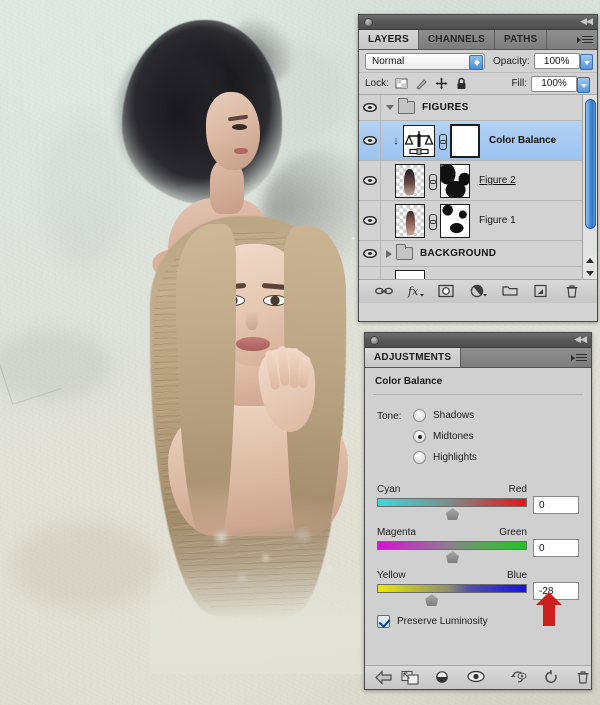 This screenshot has height=705, width=600. I want to click on layer-row-background: Background, so click(478, 273).